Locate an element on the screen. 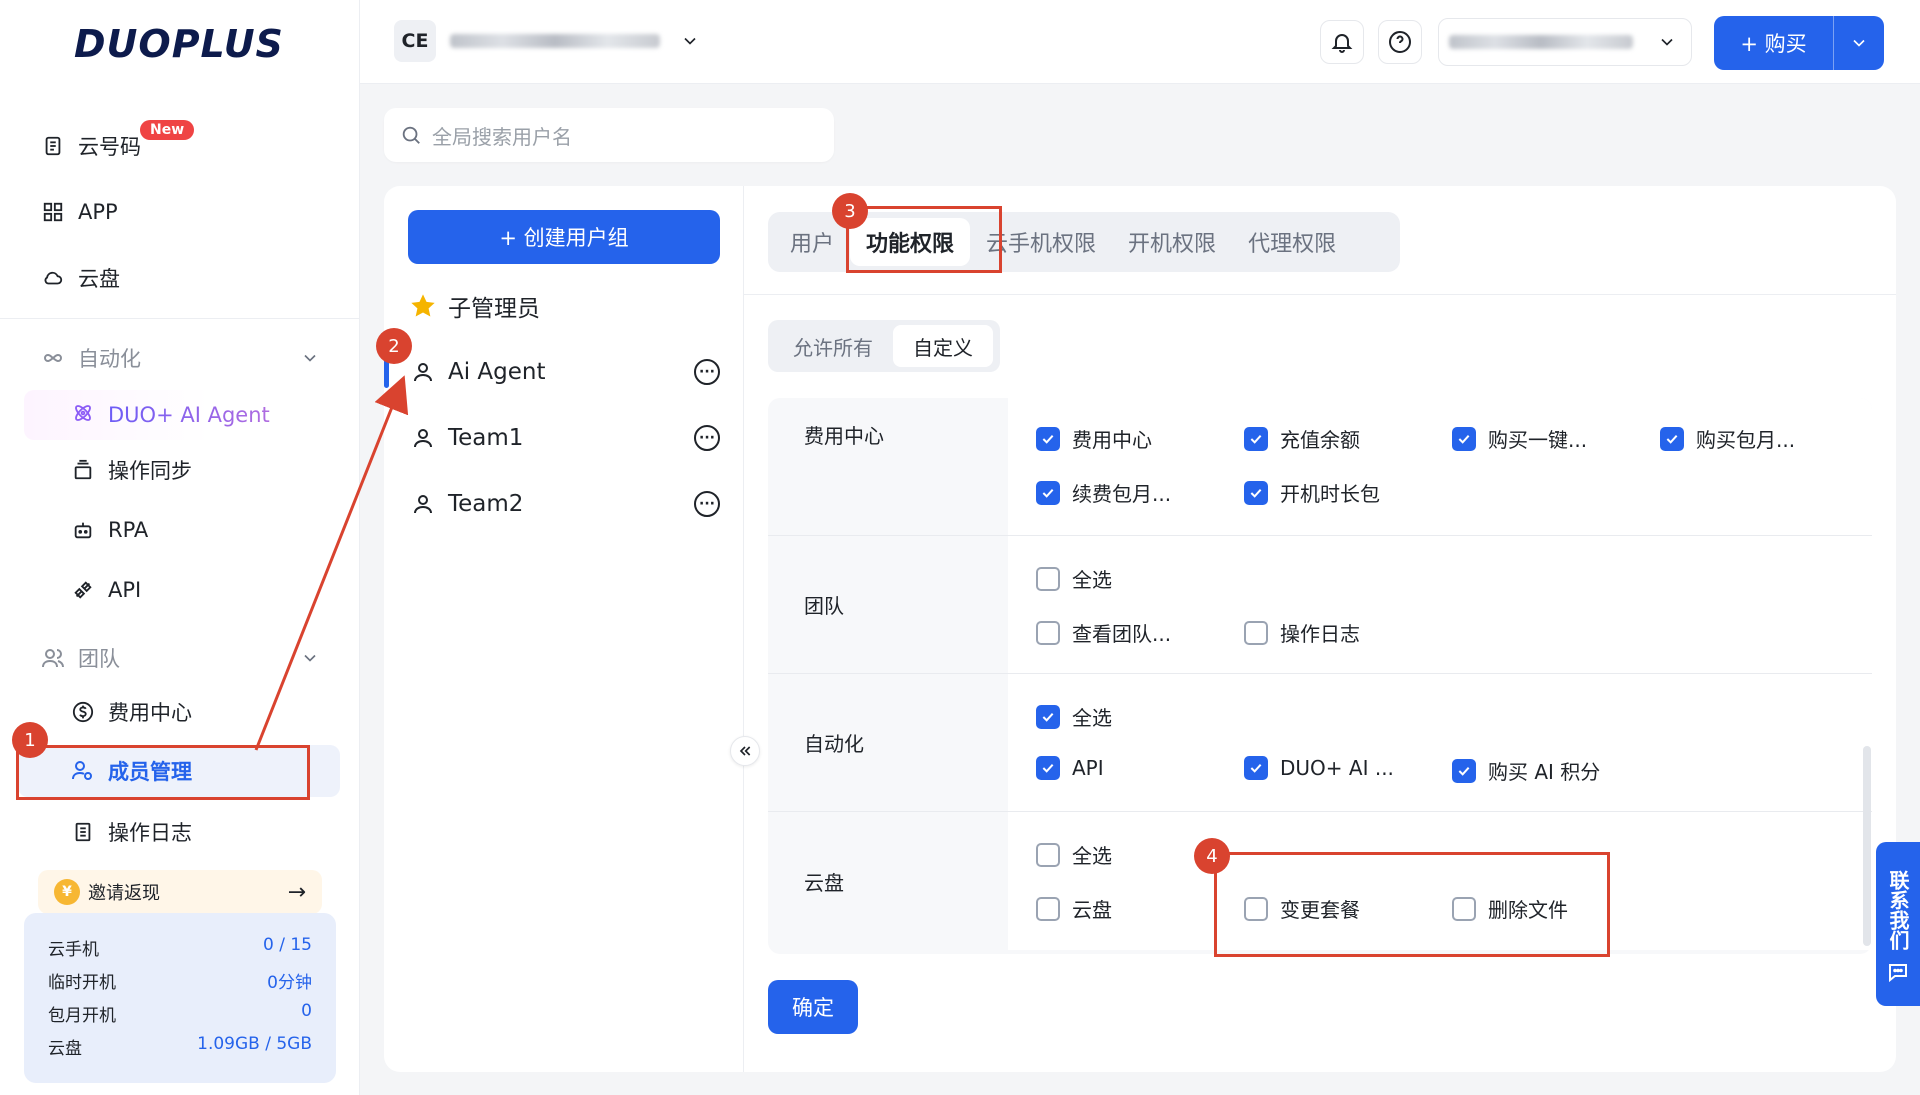  checkbox-recharge: 充值余额 is located at coordinates (1302, 438).